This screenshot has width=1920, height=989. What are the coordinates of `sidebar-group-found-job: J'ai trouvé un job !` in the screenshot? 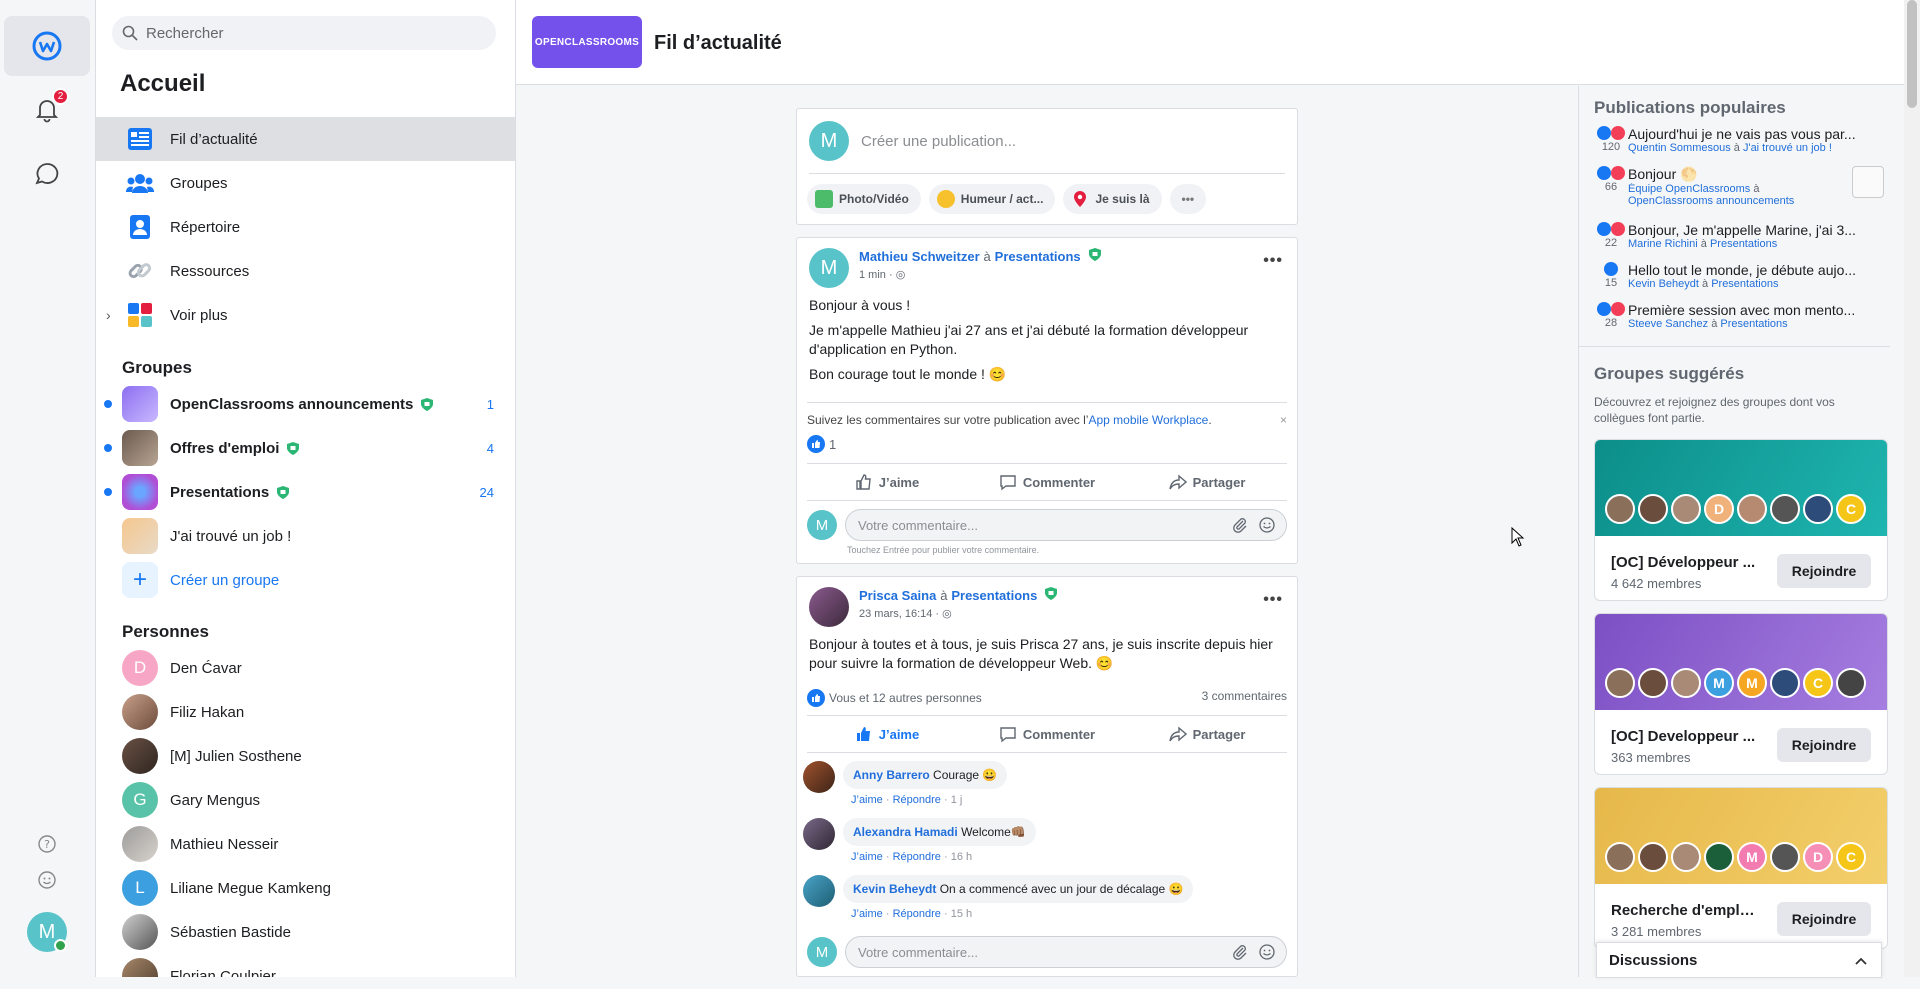 It's located at (305, 536).